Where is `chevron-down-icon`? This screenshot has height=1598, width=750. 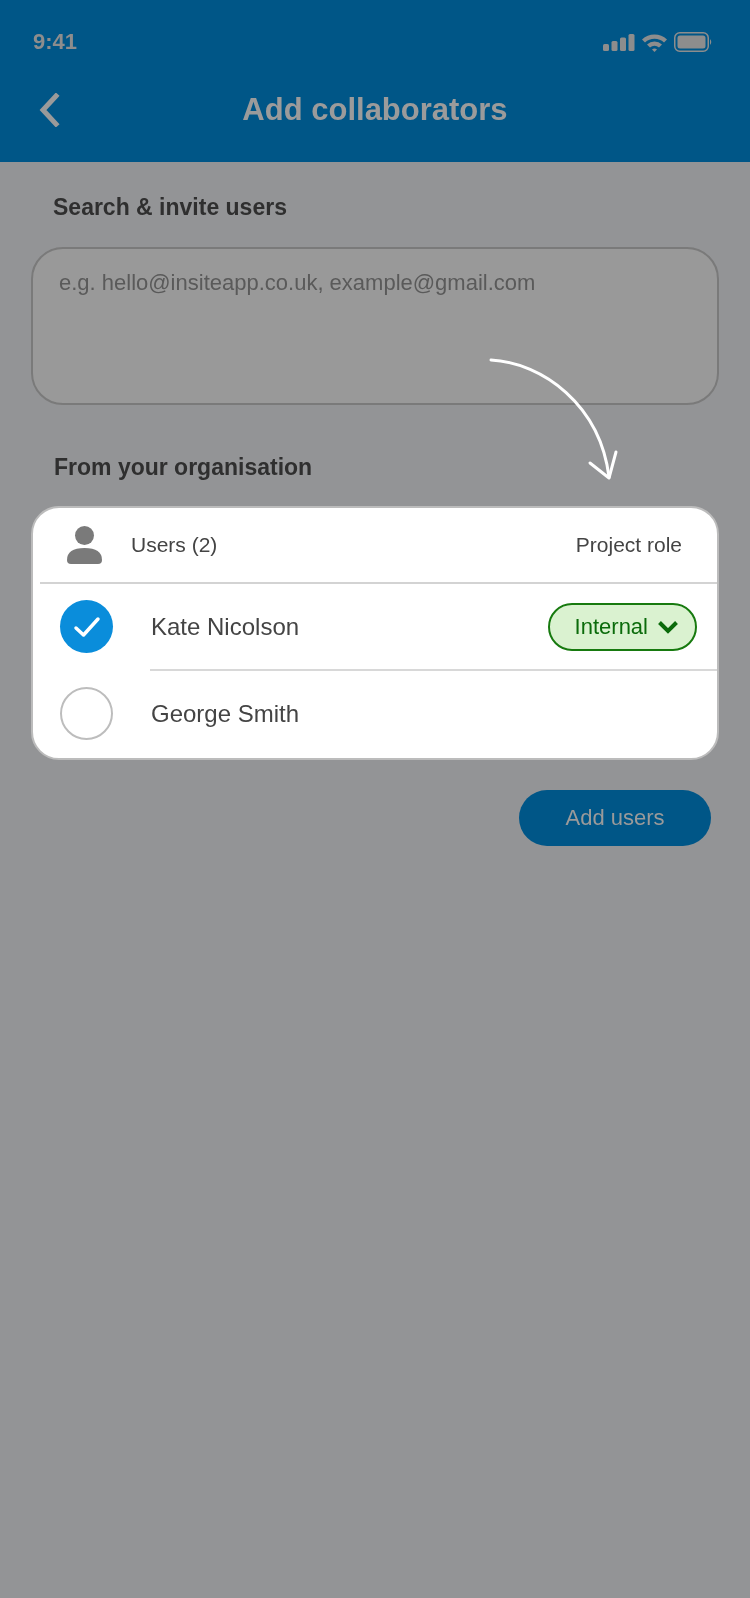
chevron-down-icon is located at coordinates (668, 626).